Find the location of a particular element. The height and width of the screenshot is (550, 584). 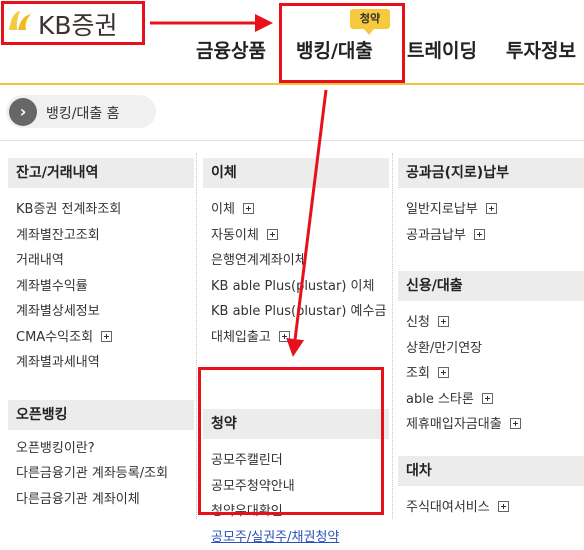

arrow-nav-to-subscription is located at coordinates (310, 219).